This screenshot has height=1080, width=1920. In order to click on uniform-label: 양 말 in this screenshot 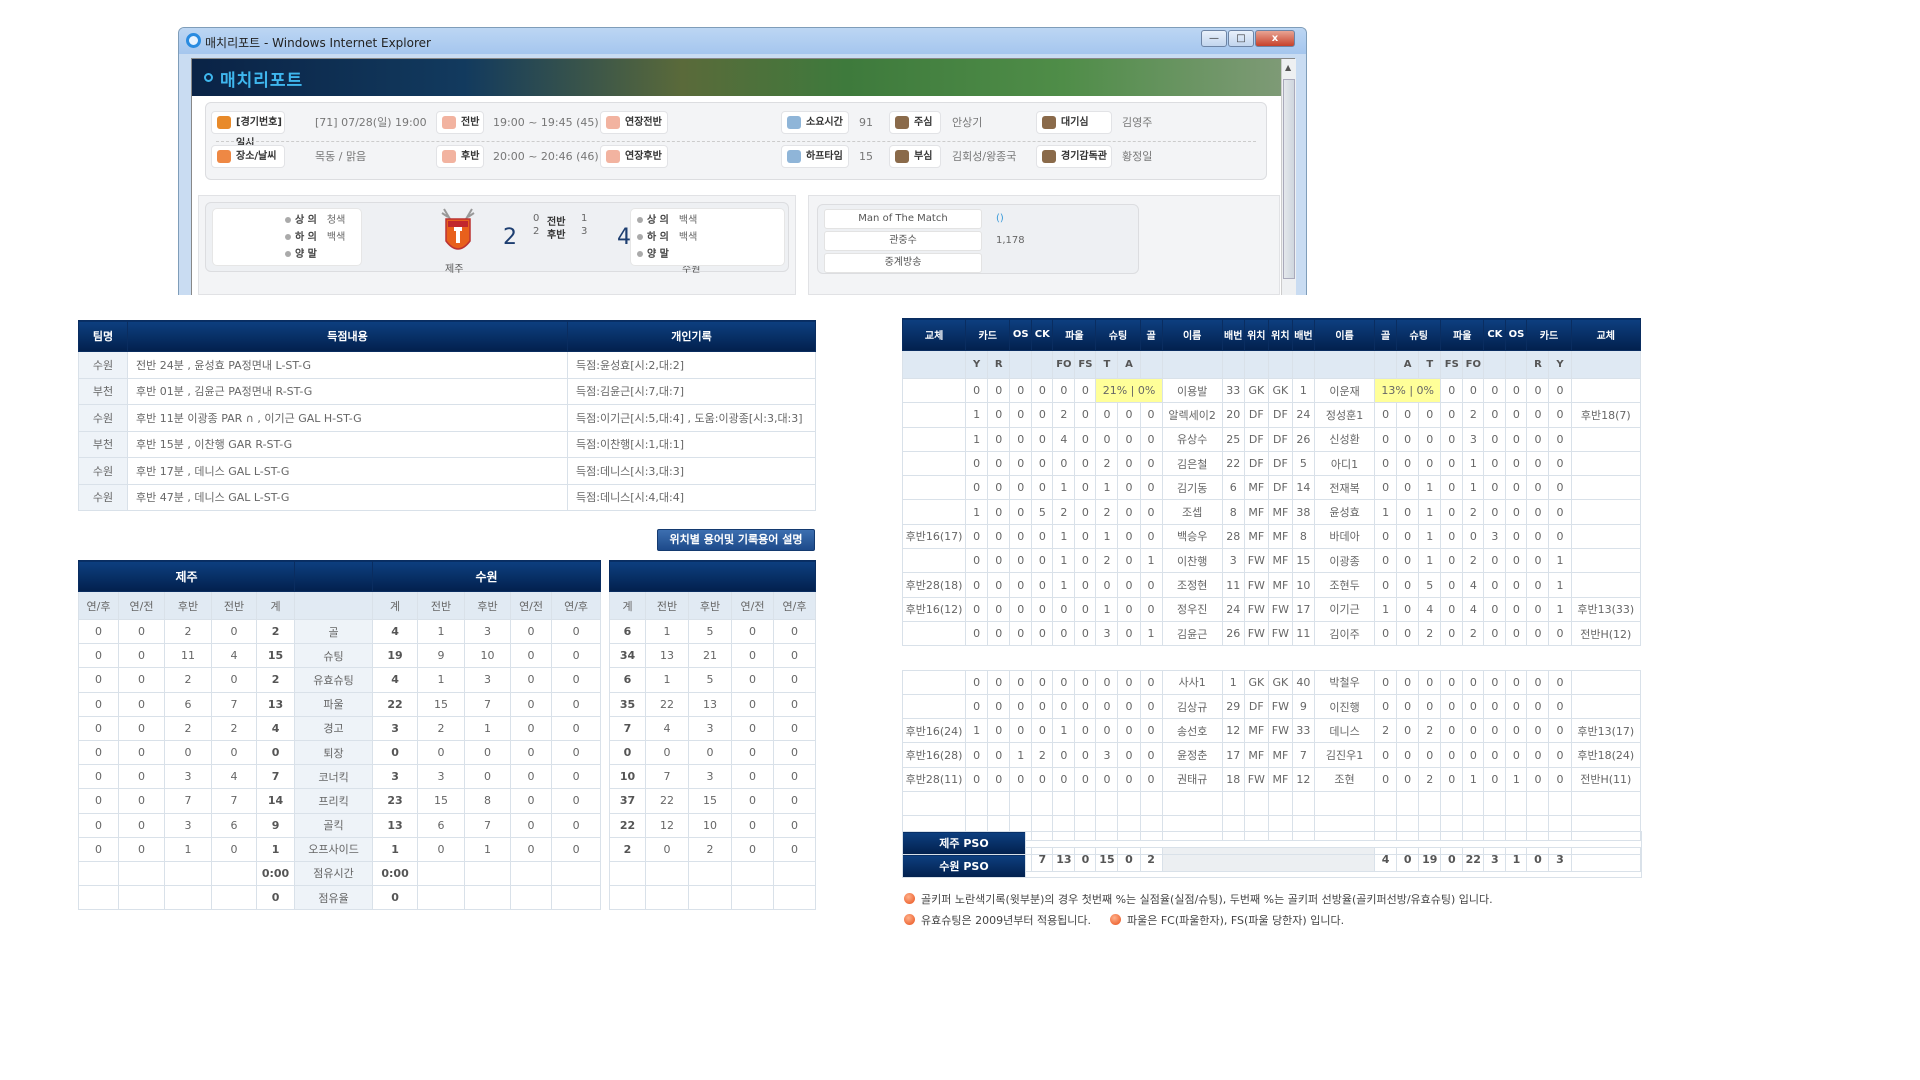, I will do `click(306, 254)`.